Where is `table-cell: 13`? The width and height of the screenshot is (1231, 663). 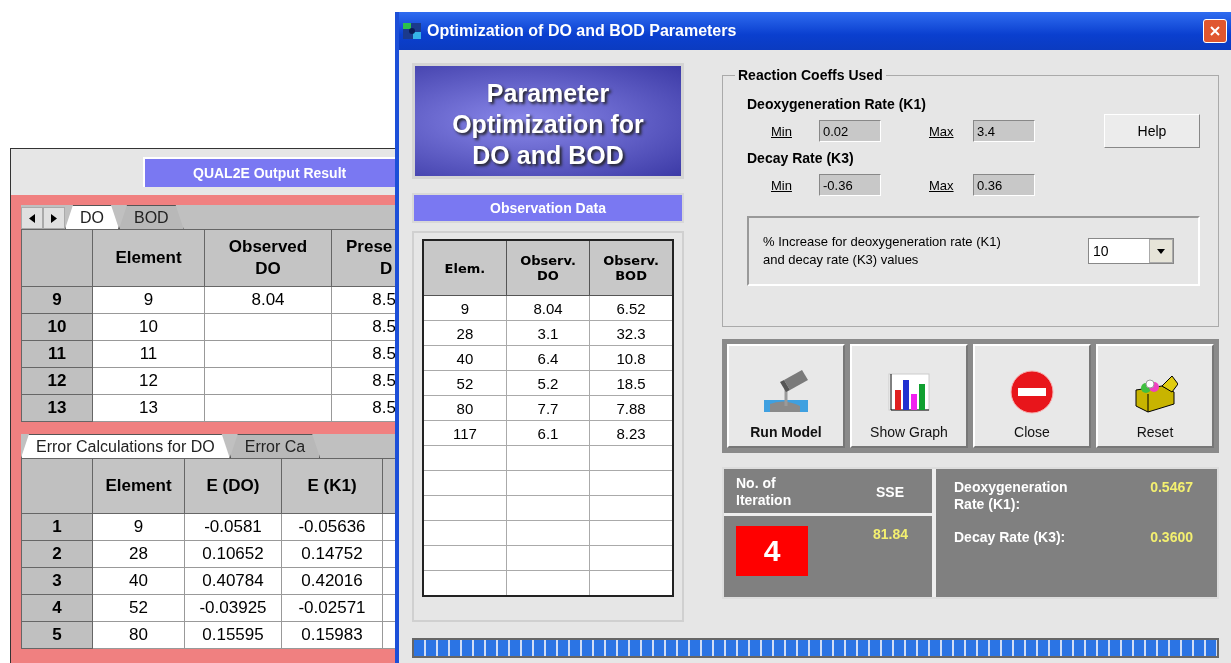
table-cell: 13 is located at coordinates (148, 408).